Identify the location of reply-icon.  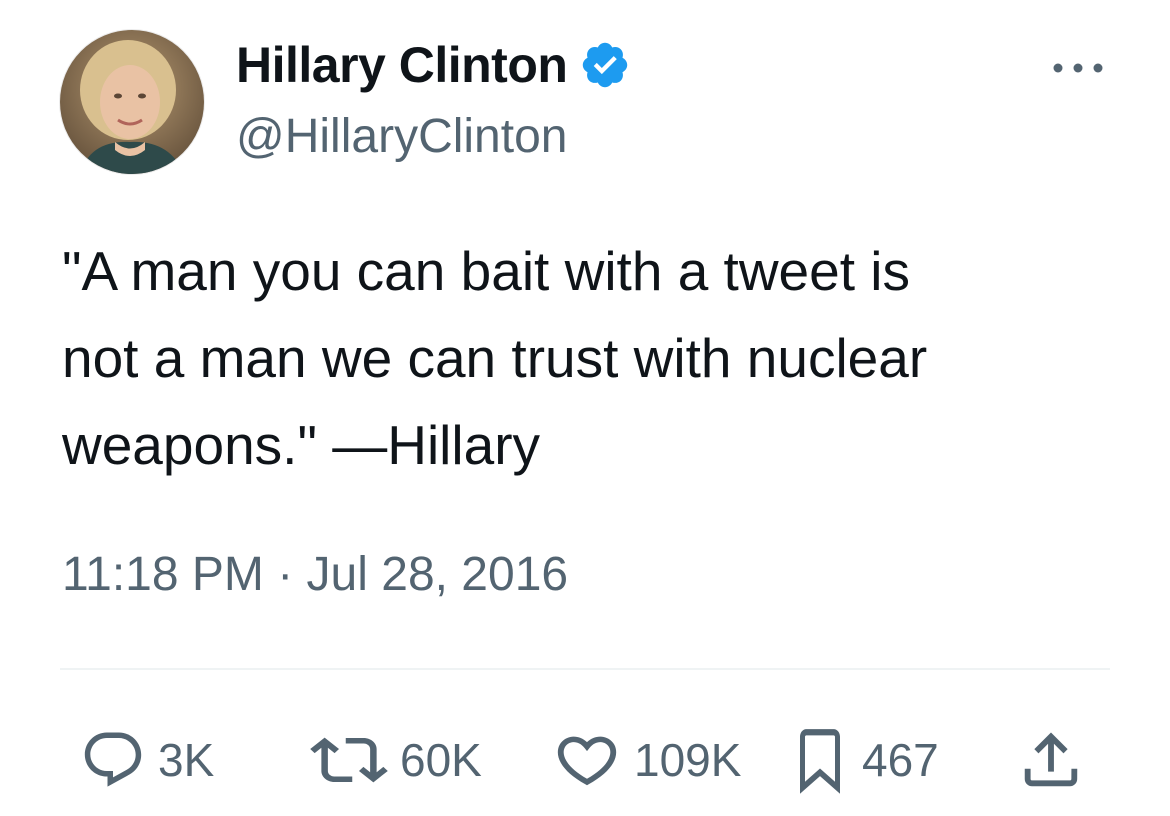
(113, 759).